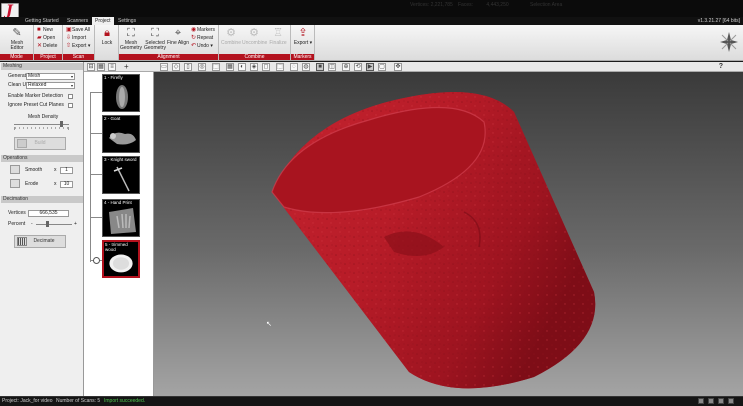 The width and height of the screenshot is (743, 406). What do you see at coordinates (242, 67) in the screenshot?
I see `shading-icon: ◐` at bounding box center [242, 67].